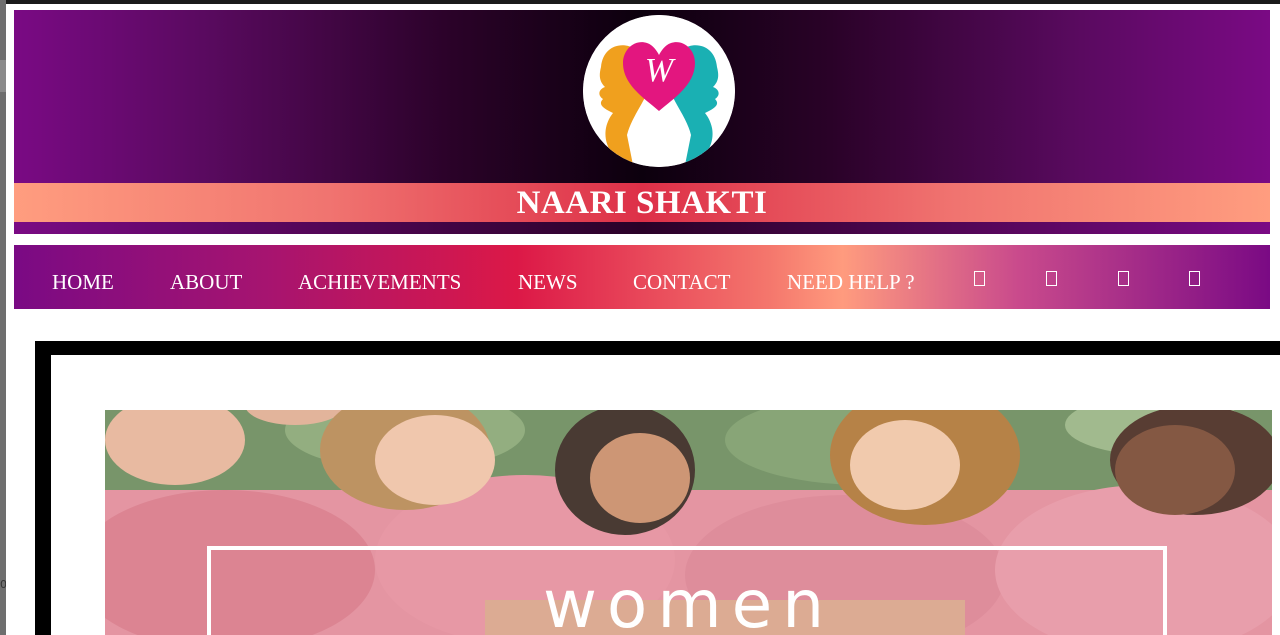  Describe the element at coordinates (83, 277) in the screenshot. I see `nav-home: HOME` at that location.